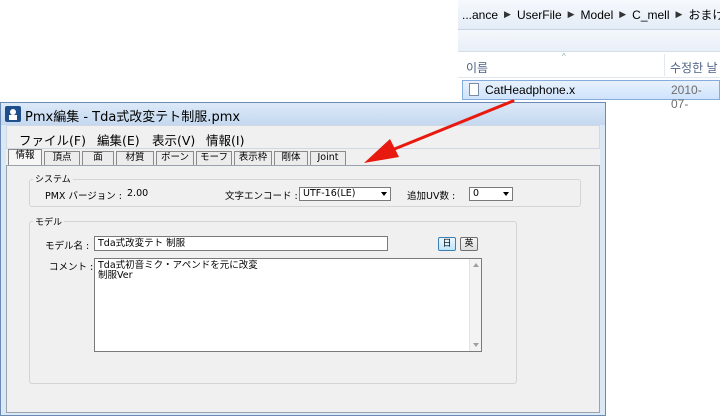 Image resolution: width=720 pixels, height=416 pixels. Describe the element at coordinates (49, 221) in the screenshot. I see `model-group-label: モデル` at that location.